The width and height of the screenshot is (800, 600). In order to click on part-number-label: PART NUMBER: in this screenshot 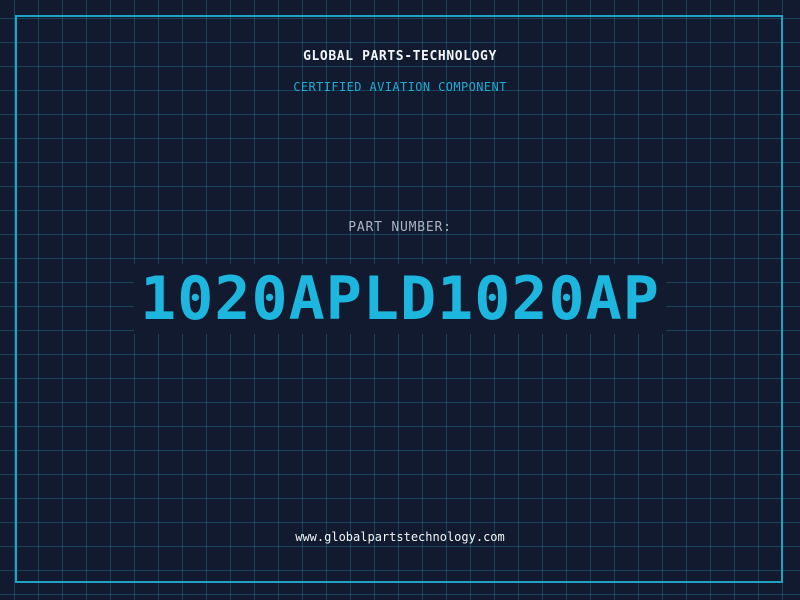, I will do `click(400, 227)`.